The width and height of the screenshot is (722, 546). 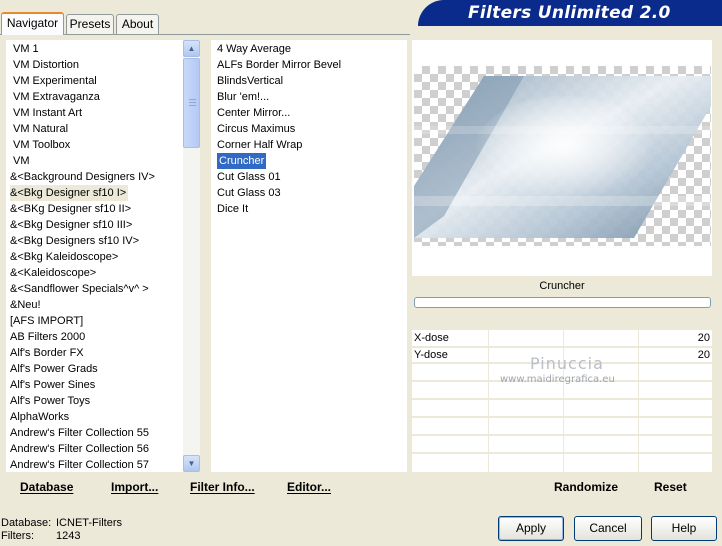 What do you see at coordinates (79, 289) in the screenshot?
I see `category-item: &<Sandflower Specials^v^ >` at bounding box center [79, 289].